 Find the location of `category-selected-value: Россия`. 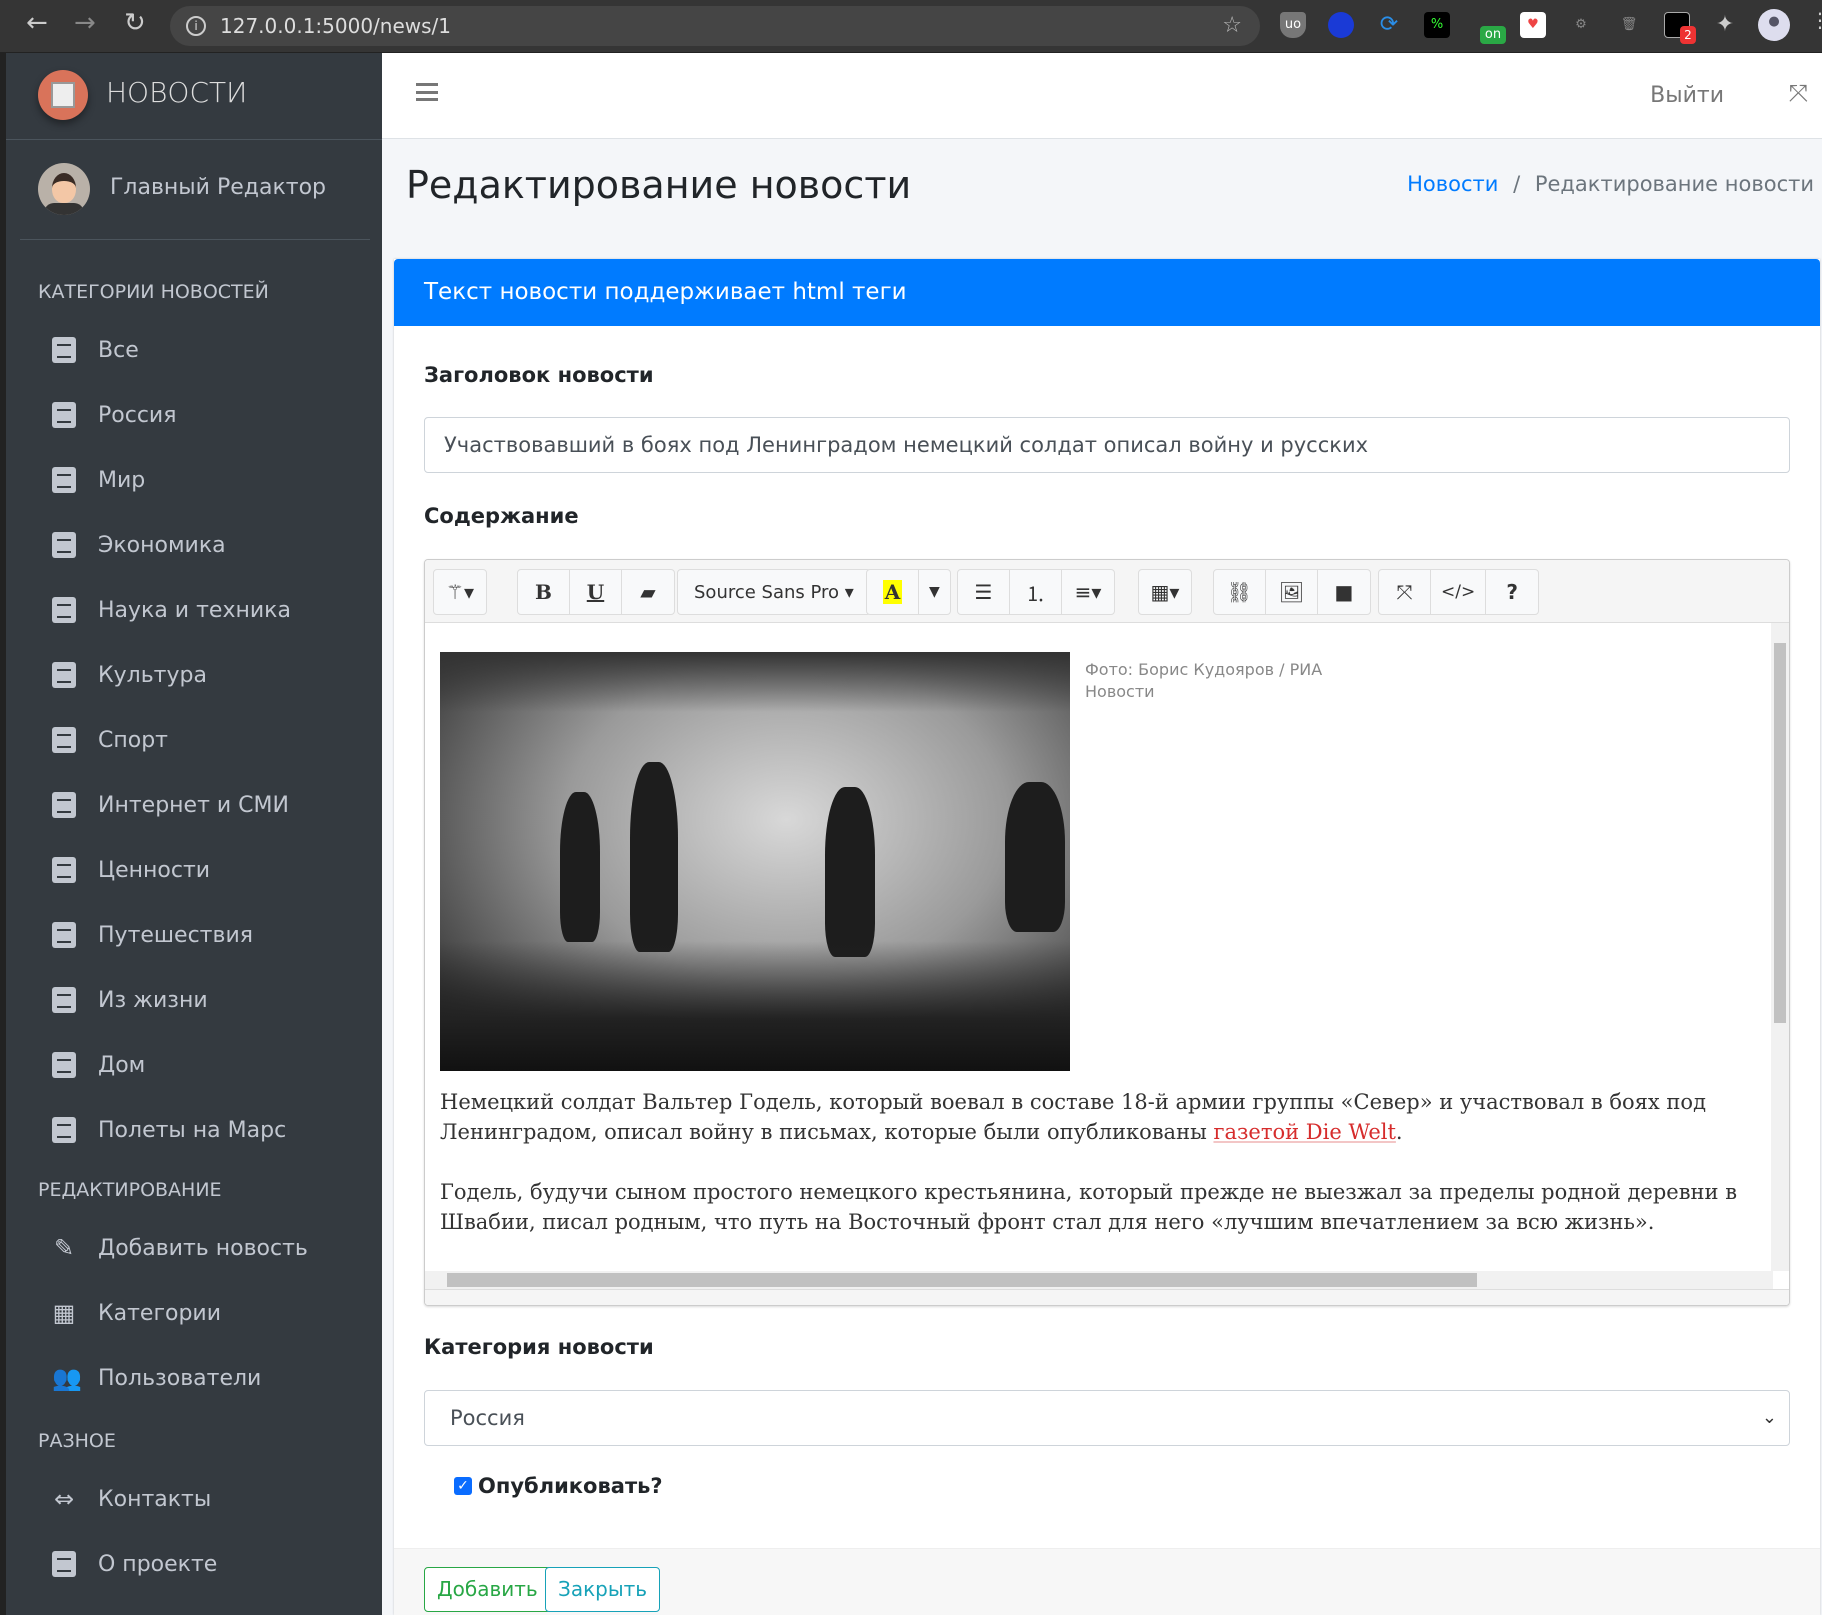

category-selected-value: Россия is located at coordinates (487, 1418).